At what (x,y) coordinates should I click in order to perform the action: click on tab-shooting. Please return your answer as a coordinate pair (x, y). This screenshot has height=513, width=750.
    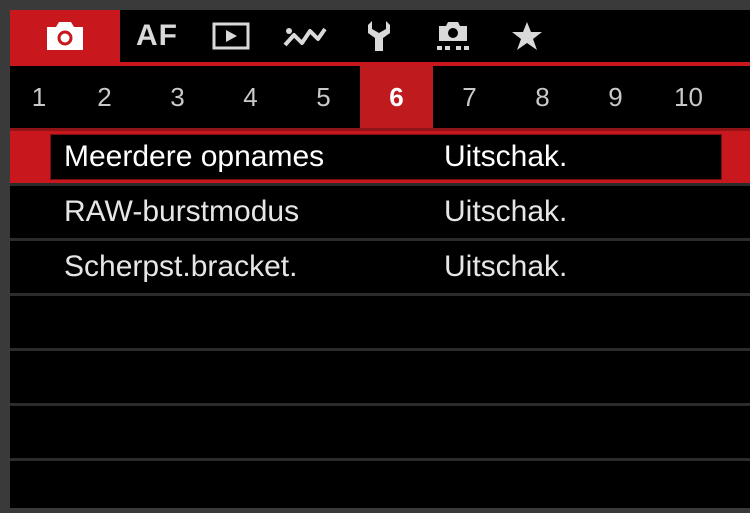
    Looking at the image, I should click on (65, 36).